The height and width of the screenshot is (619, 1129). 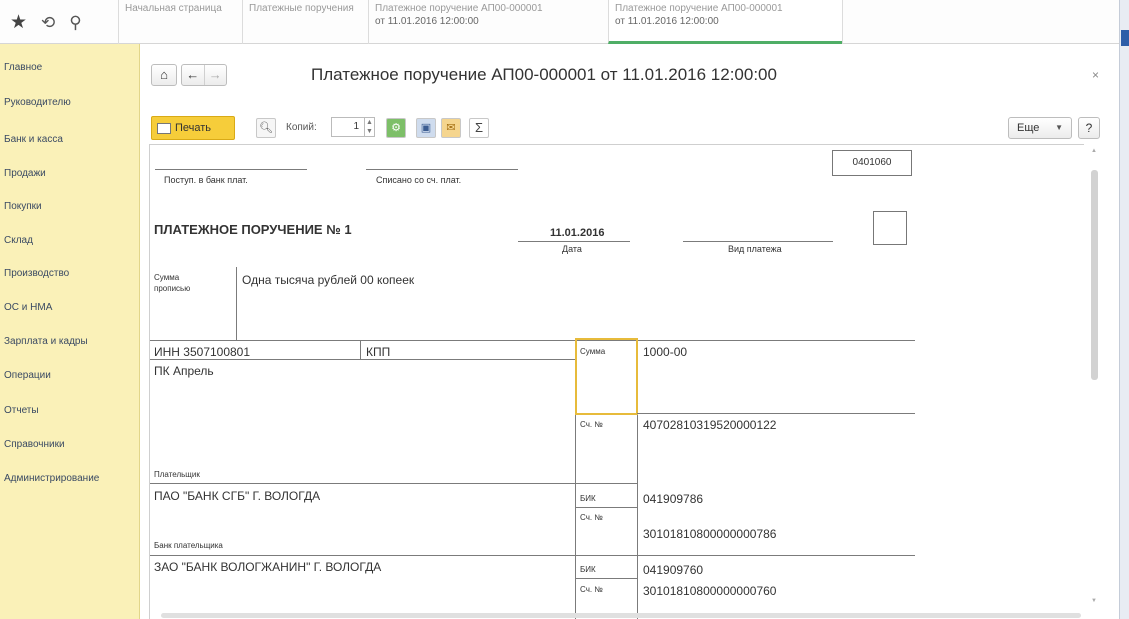 I want to click on kpp-label: КПП, so click(x=378, y=352).